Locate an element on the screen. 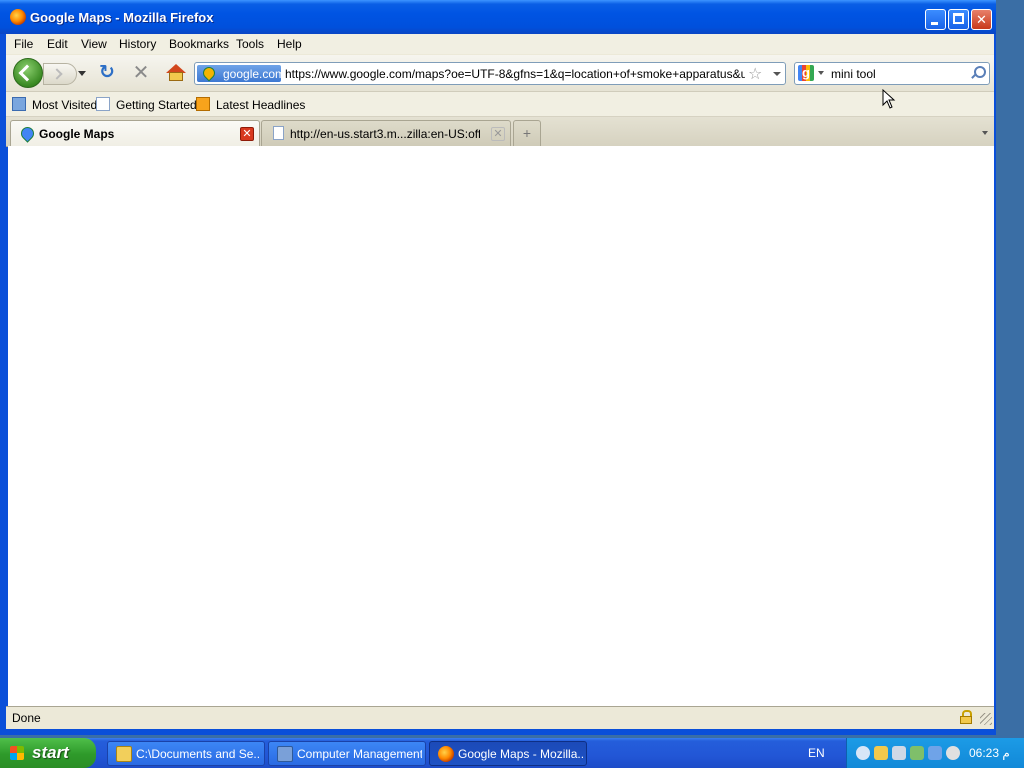  magnifier-icon is located at coordinates (980, 72).